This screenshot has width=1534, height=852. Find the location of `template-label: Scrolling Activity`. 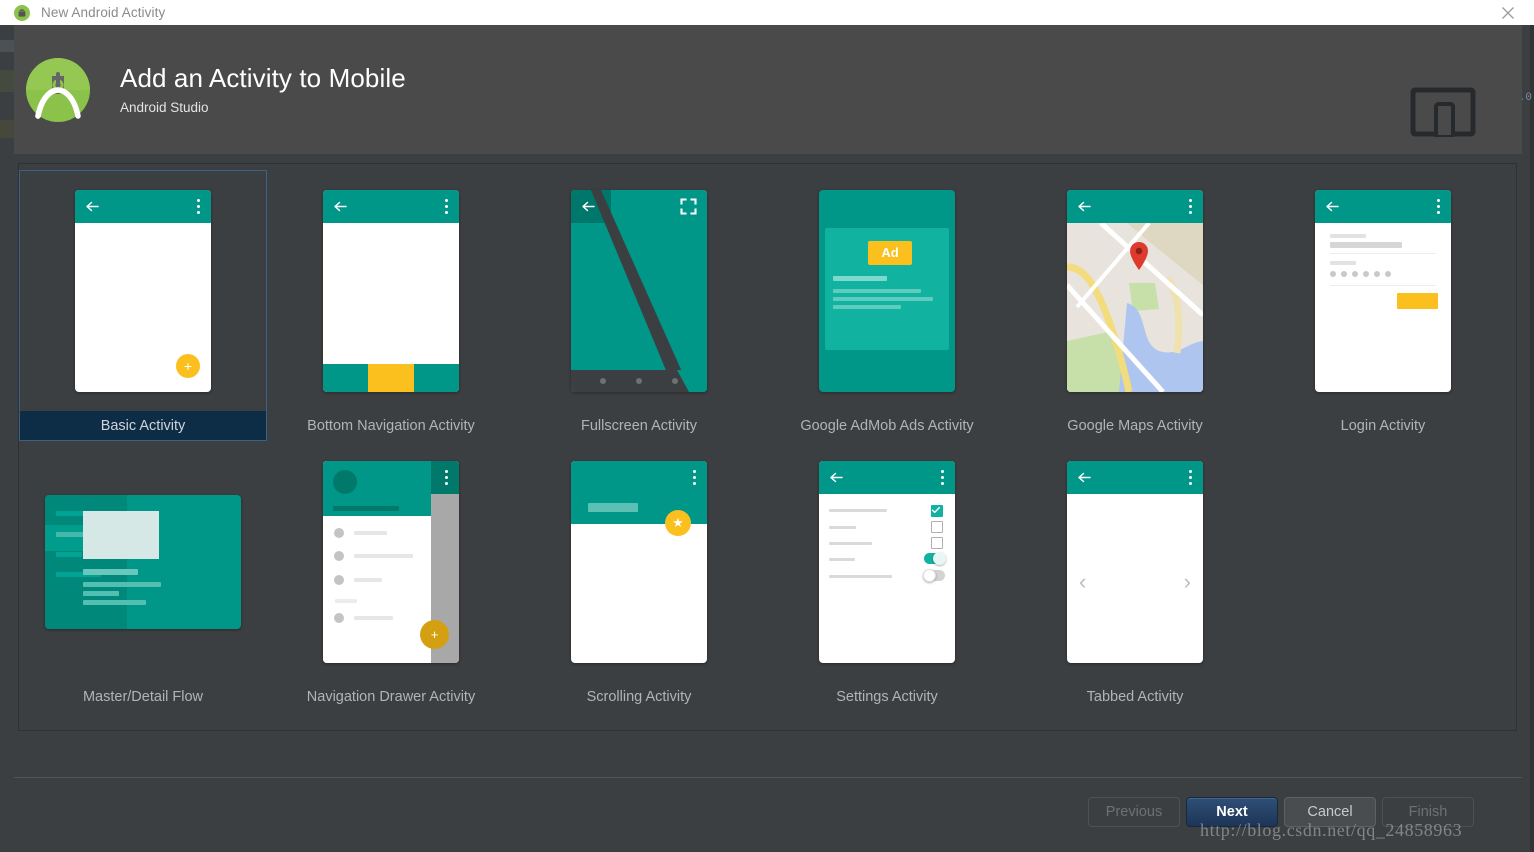

template-label: Scrolling Activity is located at coordinates (639, 697).